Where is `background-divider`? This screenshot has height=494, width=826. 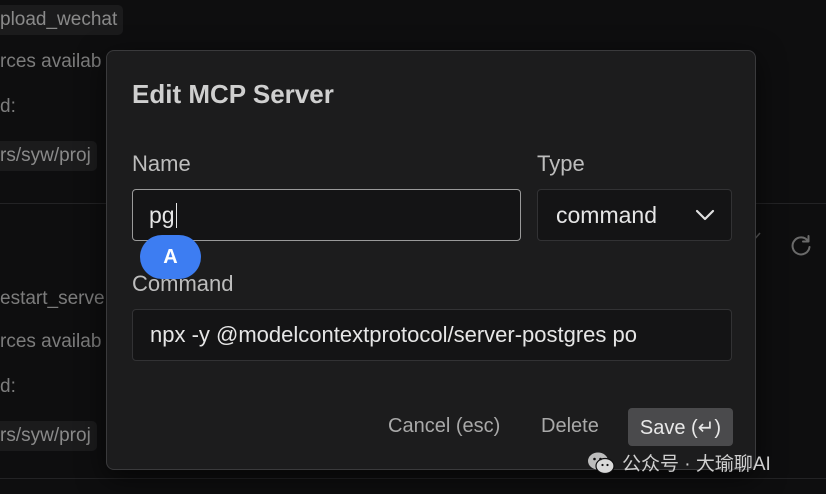
background-divider is located at coordinates (413, 478).